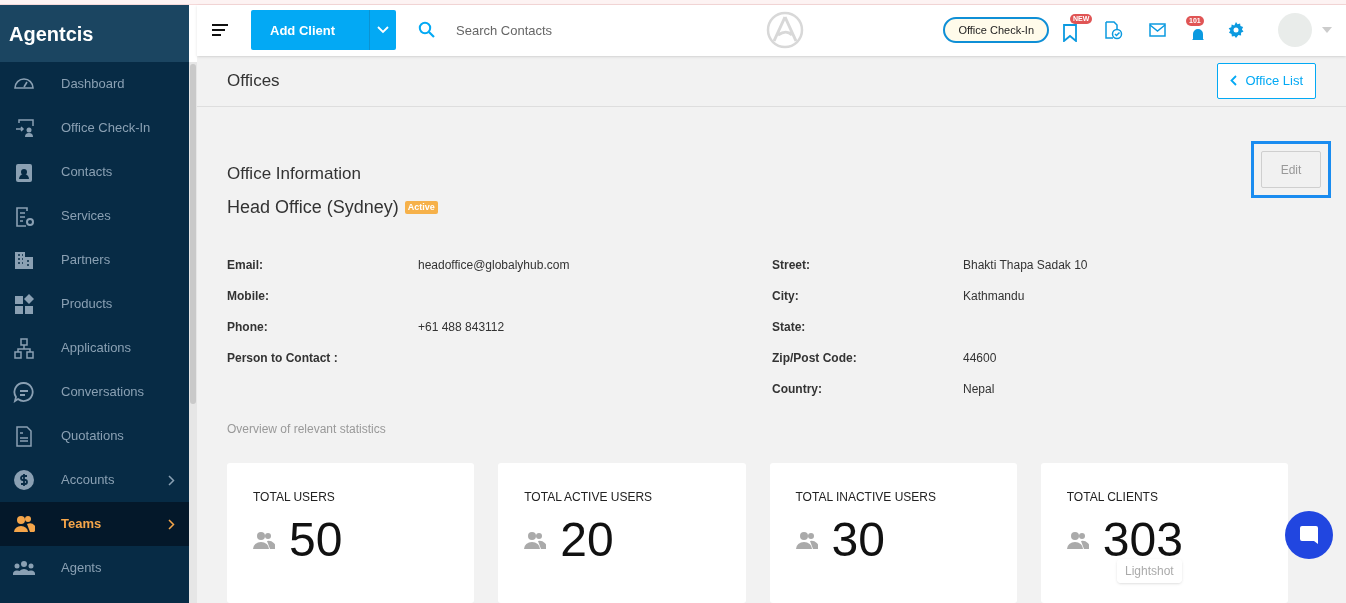  Describe the element at coordinates (94, 524) in the screenshot. I see `sidebar-item: Teams` at that location.